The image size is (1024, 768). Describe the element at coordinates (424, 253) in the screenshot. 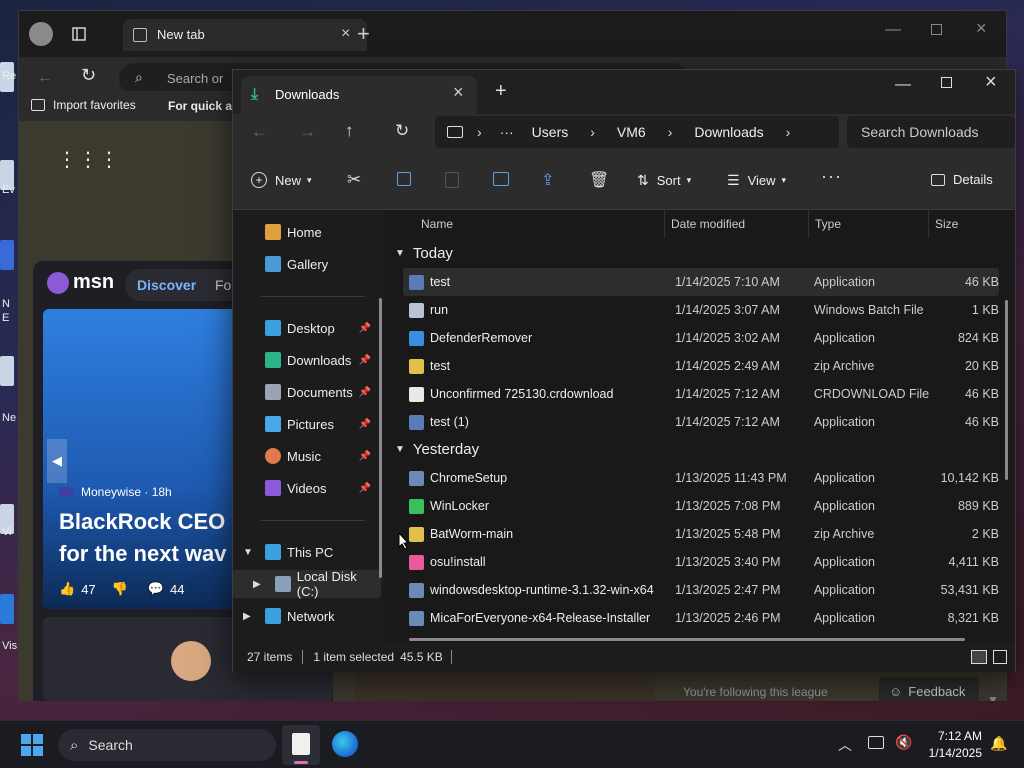

I see `group-header-0: ▼ Today` at that location.